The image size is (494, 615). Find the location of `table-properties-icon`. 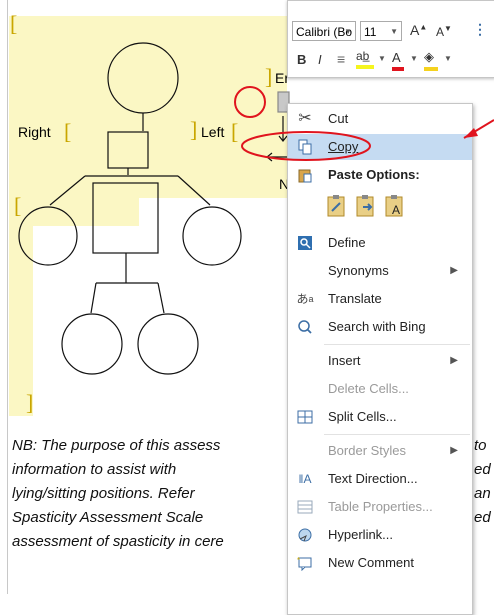

table-properties-icon is located at coordinates (305, 507).